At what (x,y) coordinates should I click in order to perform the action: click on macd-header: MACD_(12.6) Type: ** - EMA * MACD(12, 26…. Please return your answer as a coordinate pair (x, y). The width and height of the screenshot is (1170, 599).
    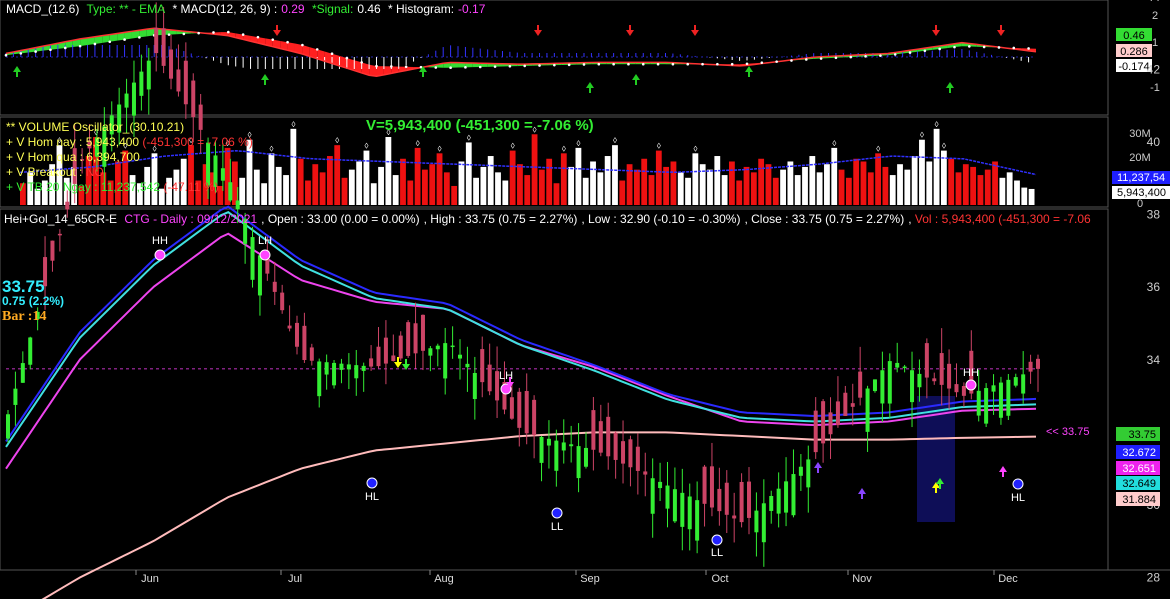
    Looking at the image, I should click on (247, 9).